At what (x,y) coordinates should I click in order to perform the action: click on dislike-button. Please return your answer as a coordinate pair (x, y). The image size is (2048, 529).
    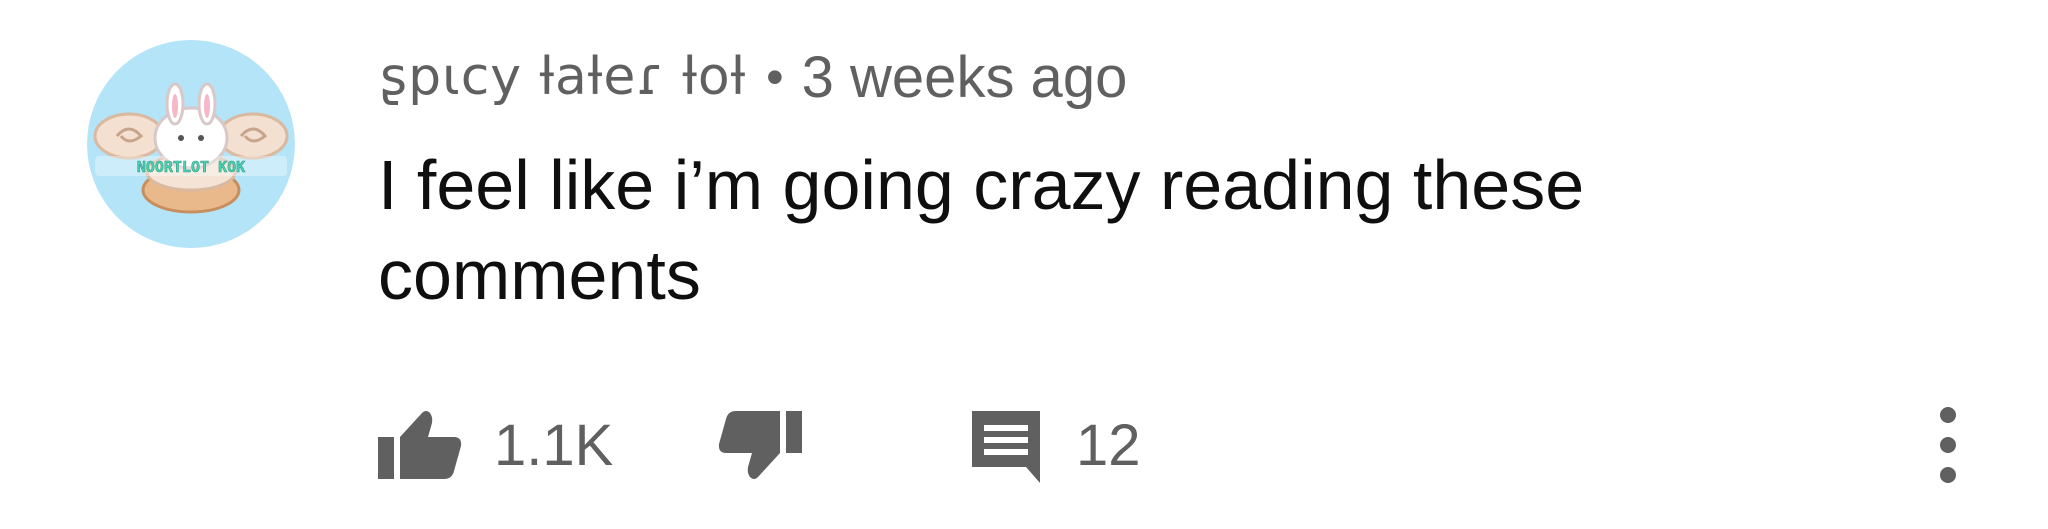
    Looking at the image, I should click on (760, 445).